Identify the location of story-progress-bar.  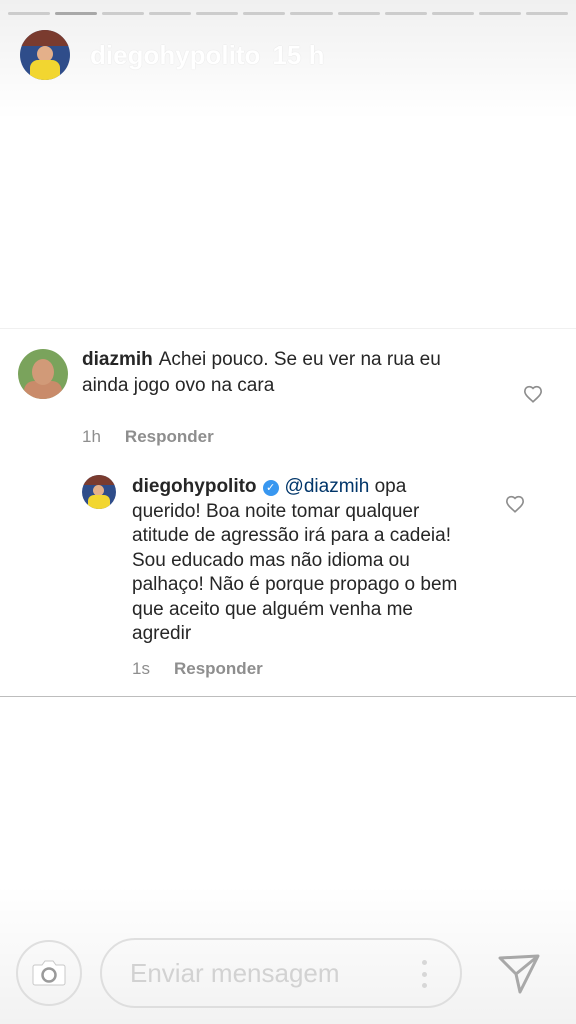
(288, 13).